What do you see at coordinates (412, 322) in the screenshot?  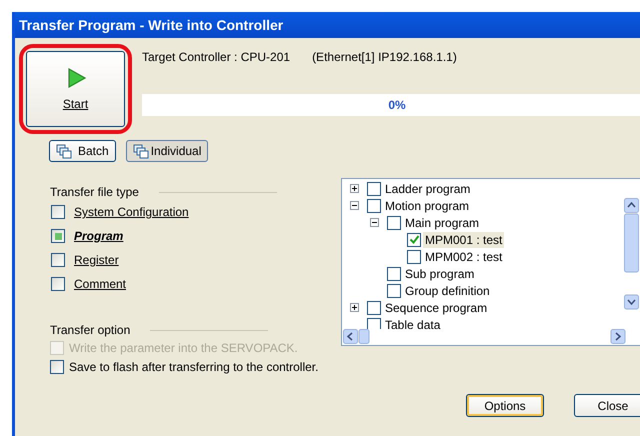 I see `tree-item: Table data` at bounding box center [412, 322].